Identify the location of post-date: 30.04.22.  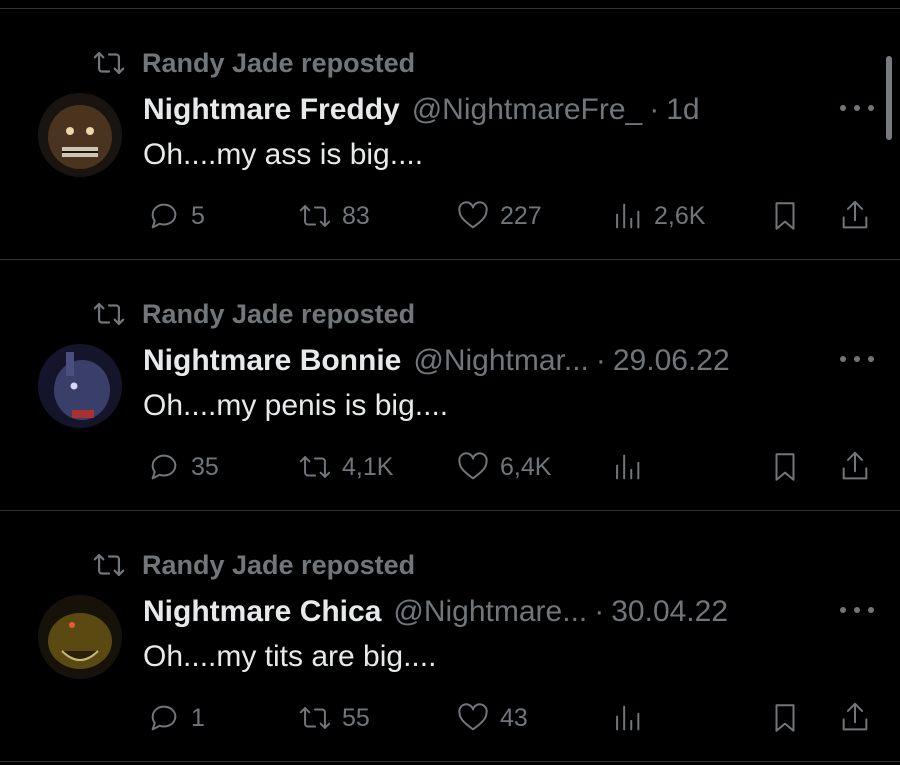
(669, 612).